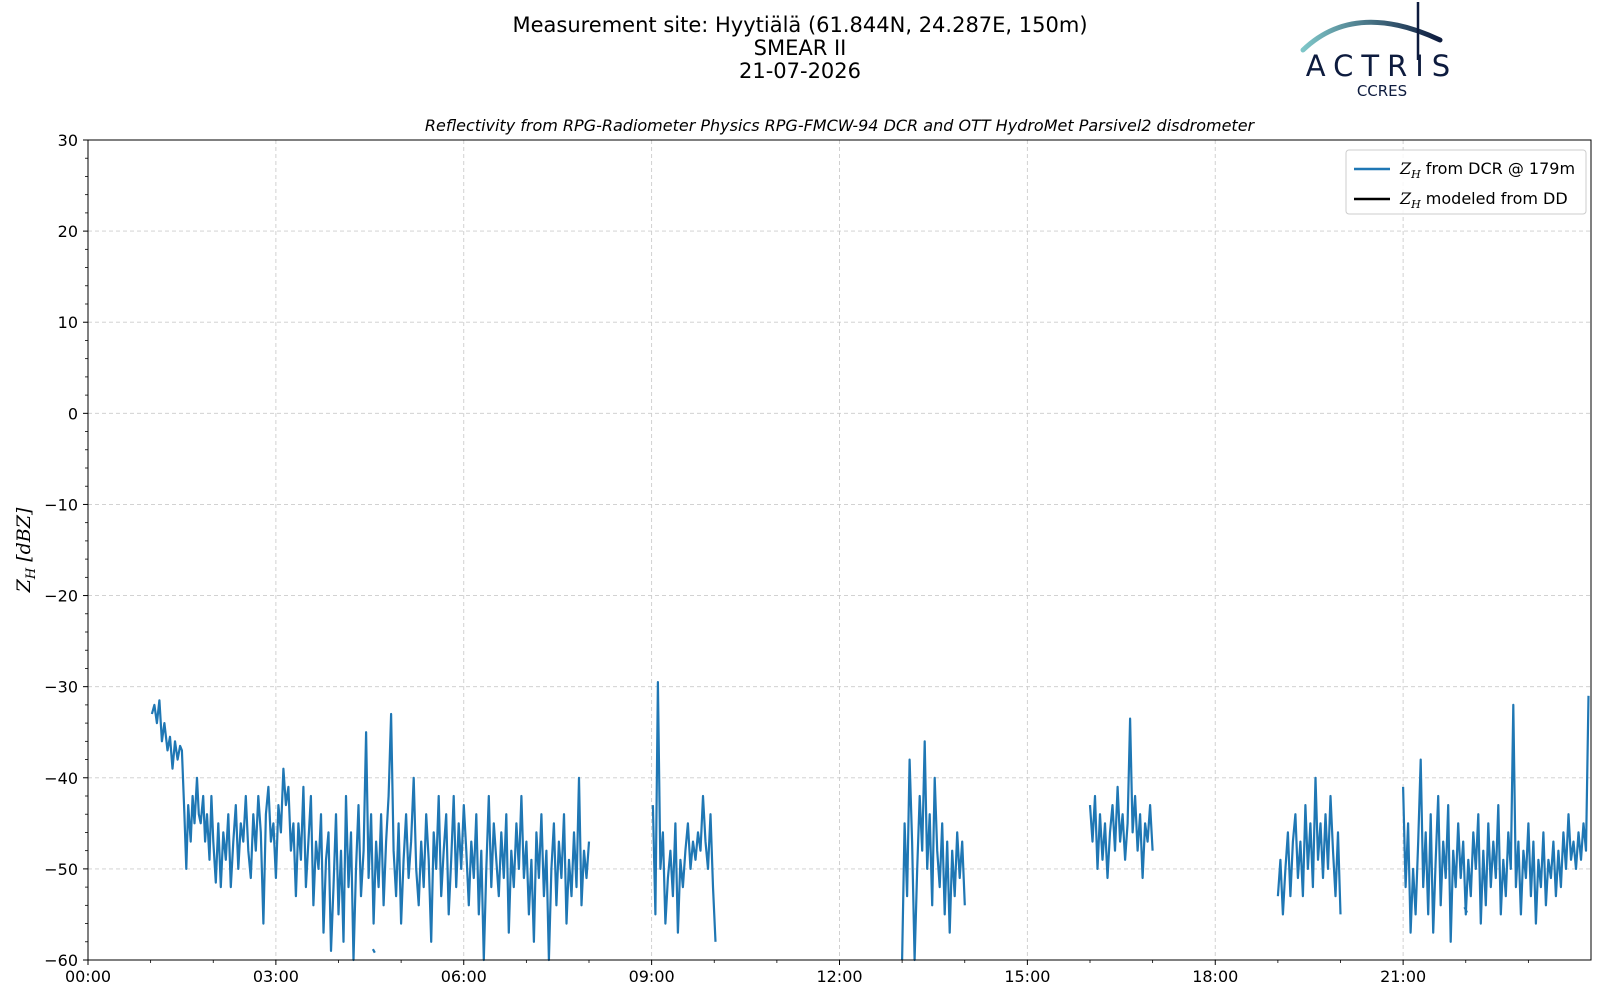  I want to click on x-tick-label: 15:00, so click(1027, 976).